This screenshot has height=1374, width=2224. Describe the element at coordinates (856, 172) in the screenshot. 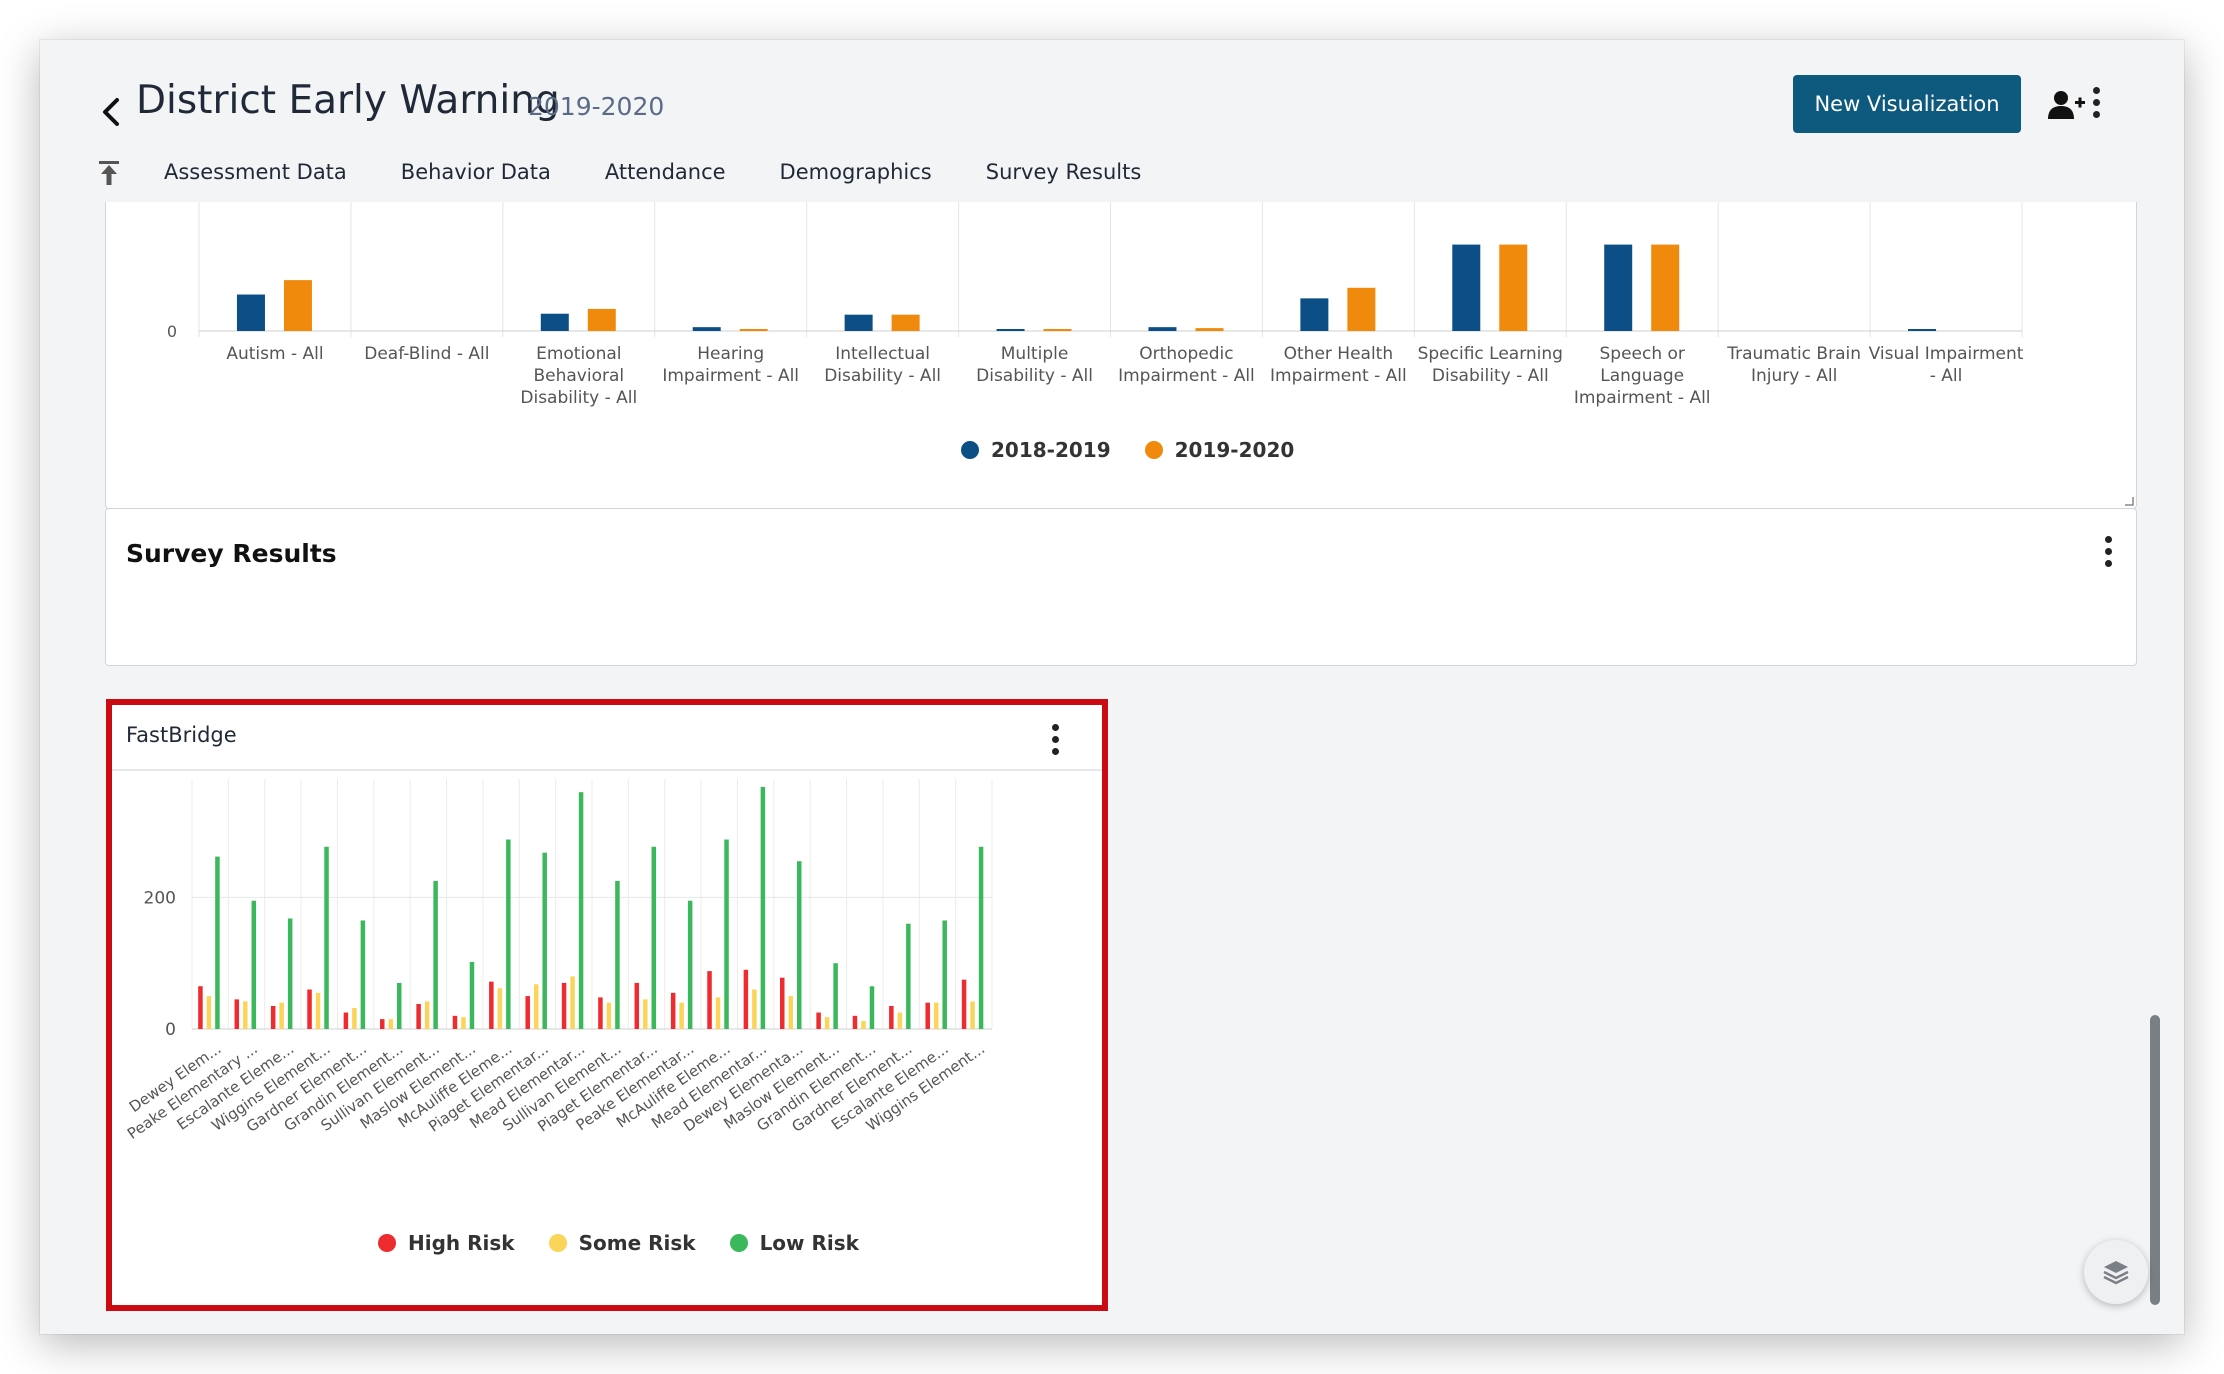

I see `tab-demographics: Demographics` at that location.